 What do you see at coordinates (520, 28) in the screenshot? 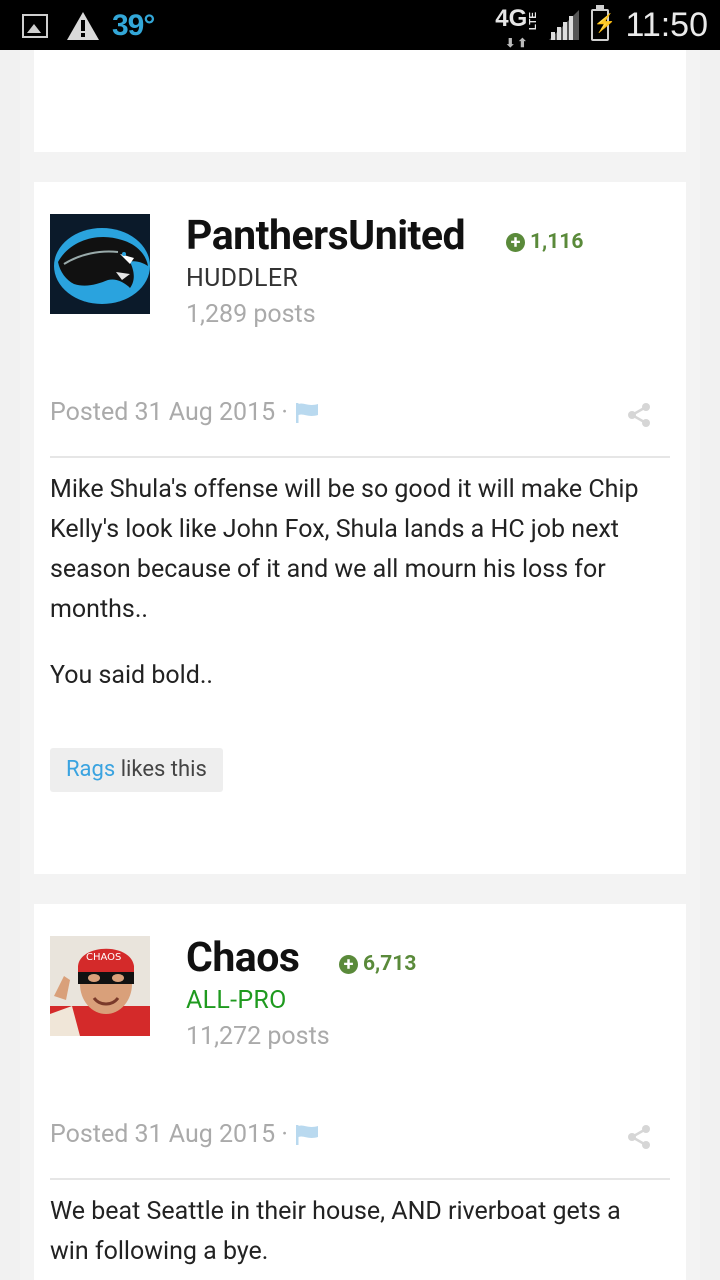
I see `network-type: 4GLTE ⬇⬆` at bounding box center [520, 28].